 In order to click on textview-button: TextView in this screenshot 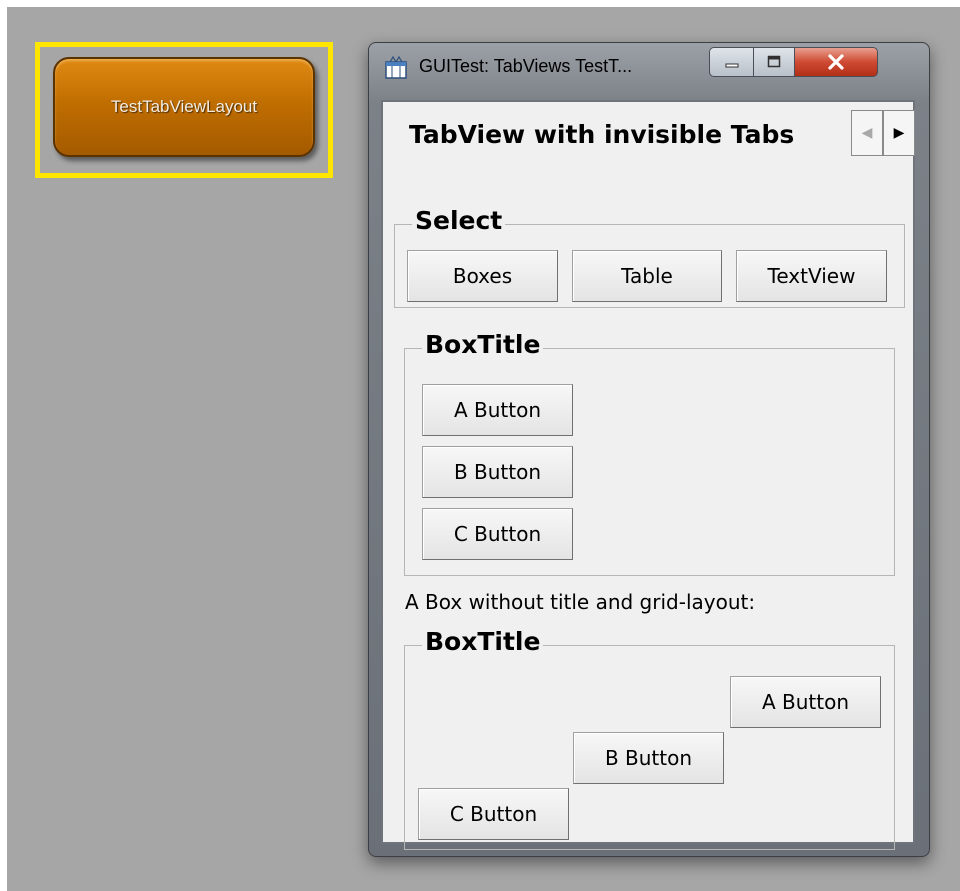, I will do `click(811, 276)`.